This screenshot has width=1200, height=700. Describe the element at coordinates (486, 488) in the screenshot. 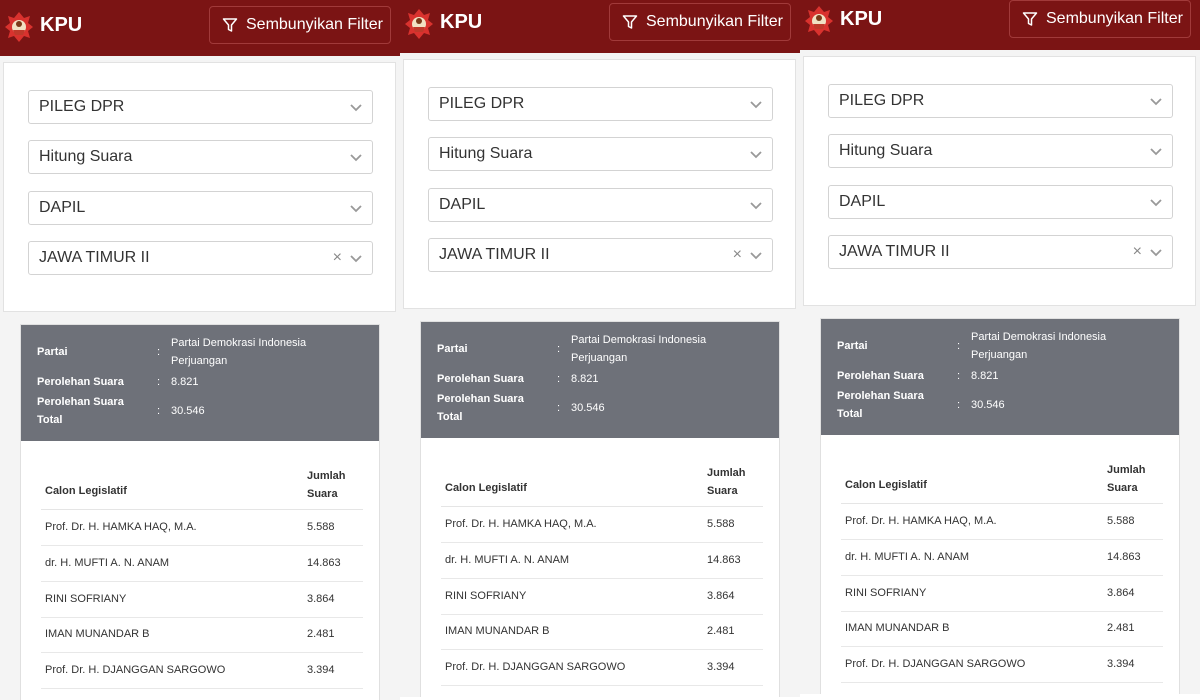

I see `column-header-candidate: Calon Legislatif` at that location.